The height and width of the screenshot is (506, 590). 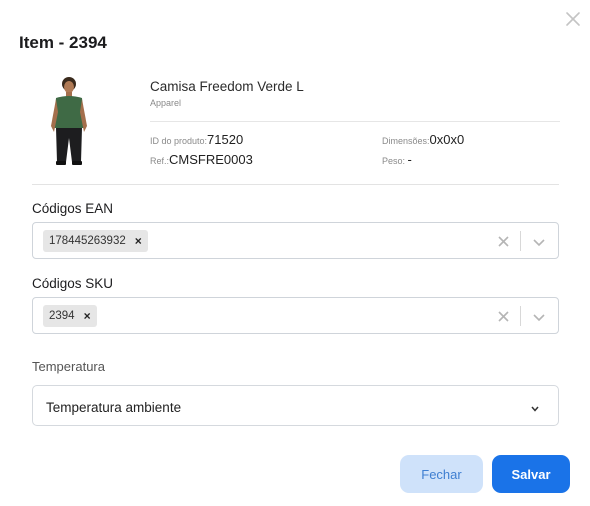 What do you see at coordinates (295, 240) in the screenshot?
I see `ean-multiselect: 178445263932 ×` at bounding box center [295, 240].